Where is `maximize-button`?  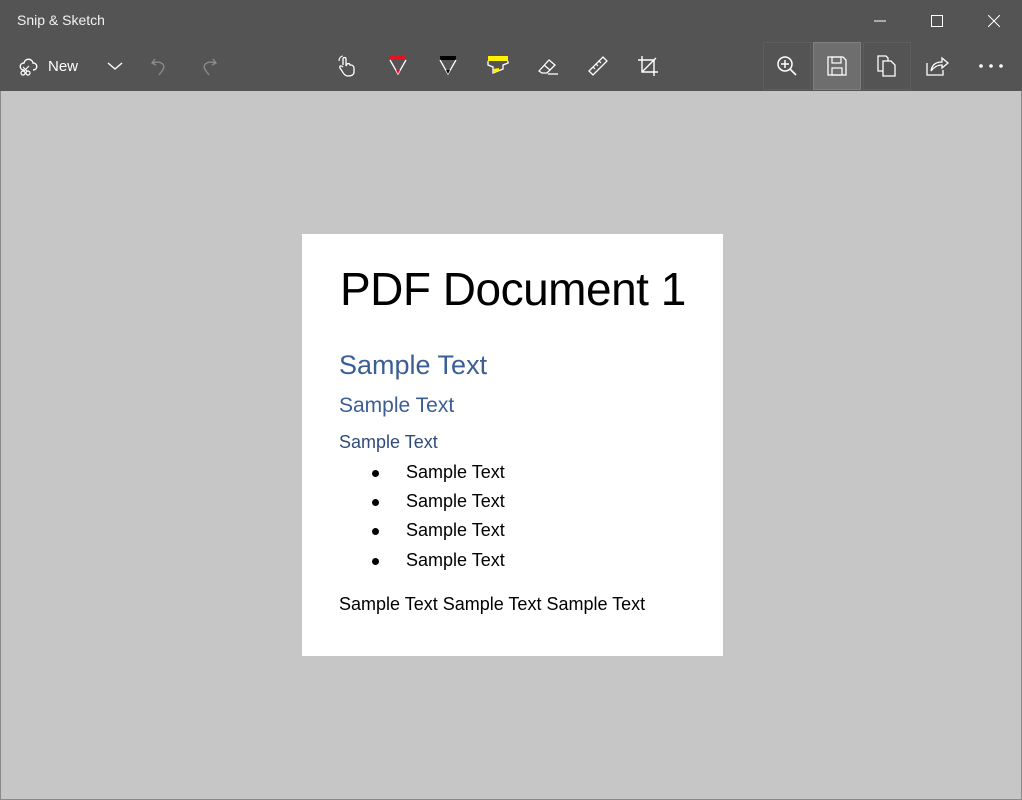 maximize-button is located at coordinates (936, 21).